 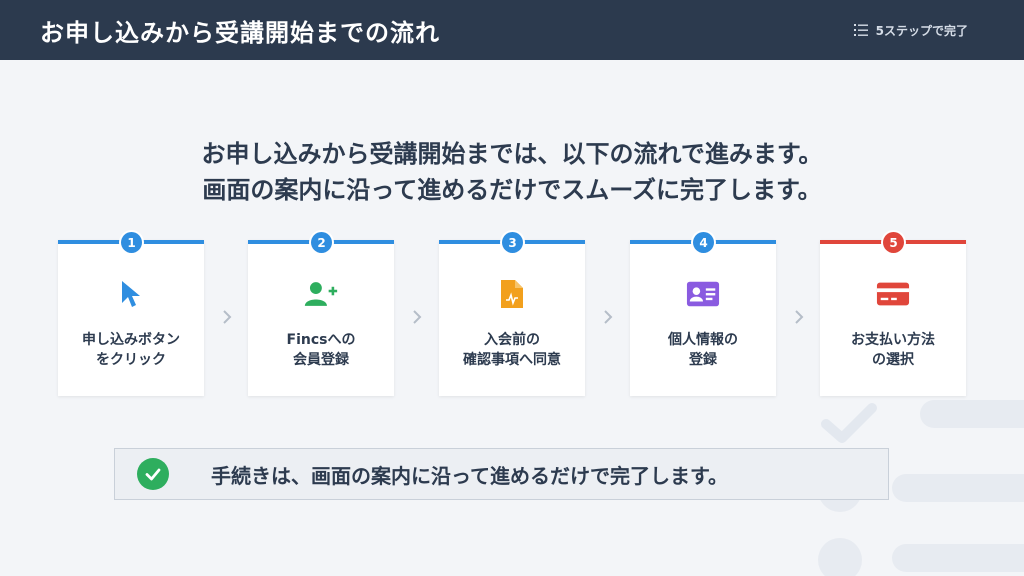 I want to click on intro-line-2: 画面の案内に沿って進めるだけでスムーズに完了します。, so click(x=512, y=190).